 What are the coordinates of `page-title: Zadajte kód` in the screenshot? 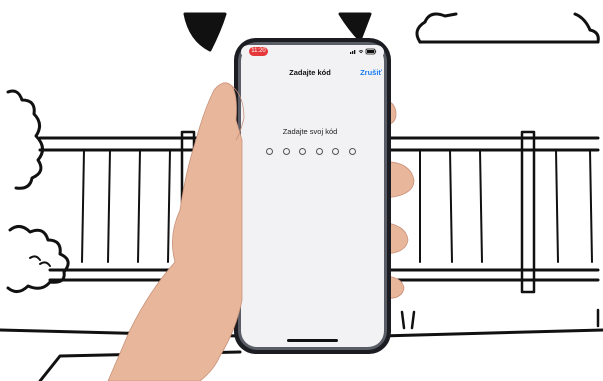 It's located at (310, 72).